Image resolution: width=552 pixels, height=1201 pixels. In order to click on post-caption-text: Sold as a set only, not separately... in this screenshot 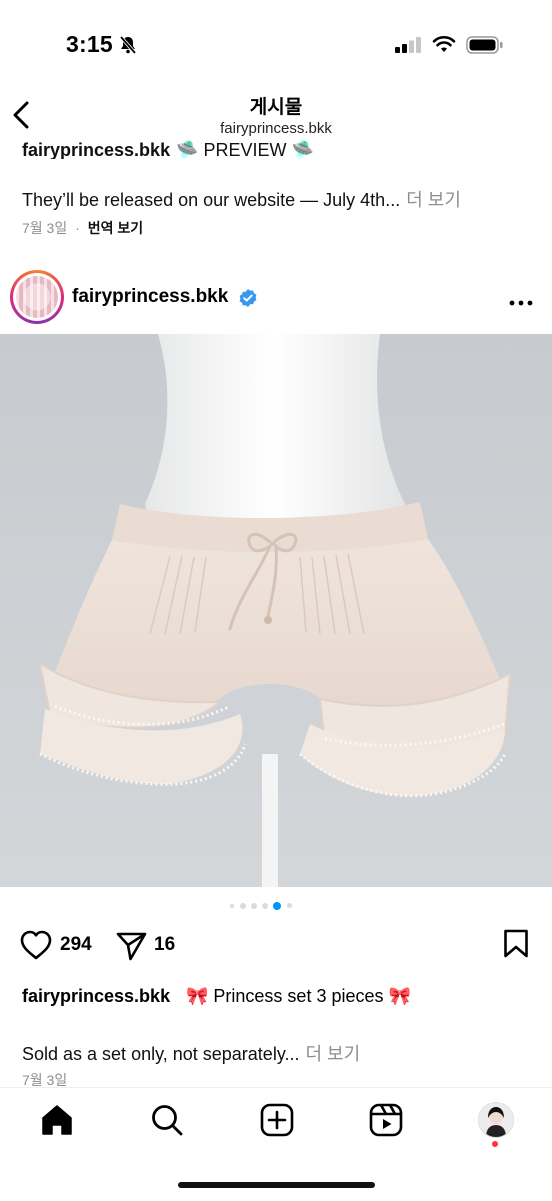, I will do `click(161, 1054)`.